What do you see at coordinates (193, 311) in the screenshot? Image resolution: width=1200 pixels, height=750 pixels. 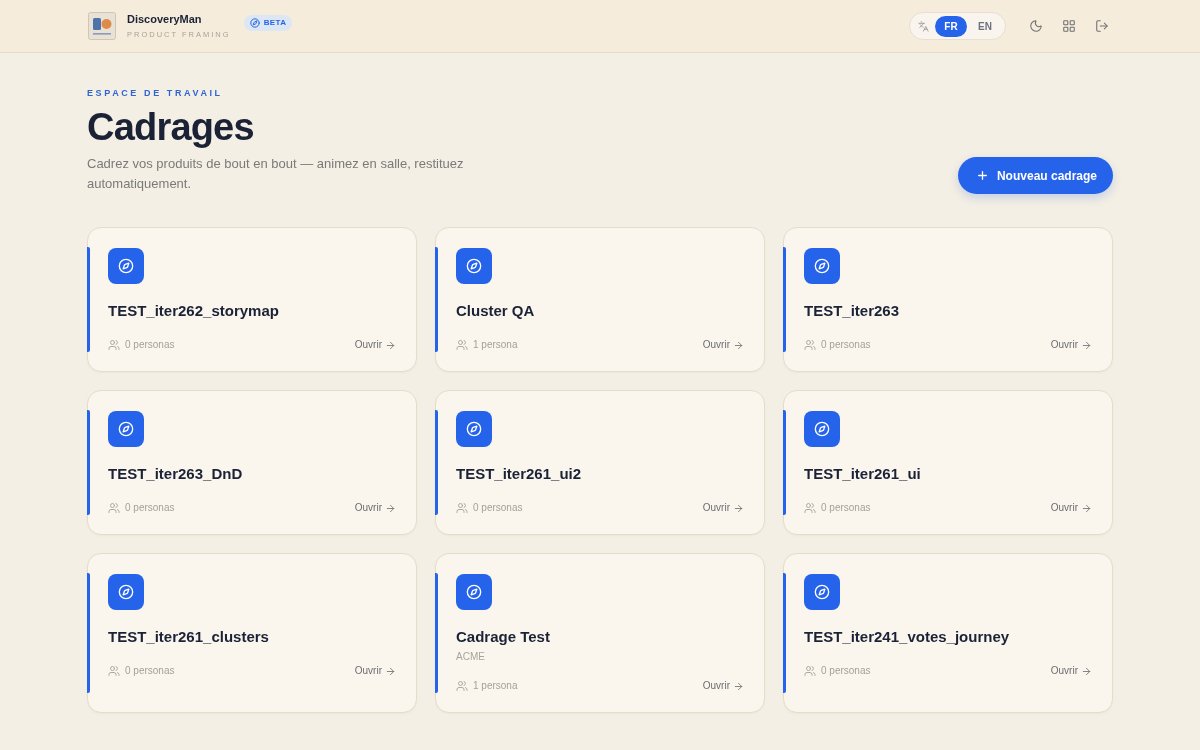 I see `card-title: TEST_iter262_storymap` at bounding box center [193, 311].